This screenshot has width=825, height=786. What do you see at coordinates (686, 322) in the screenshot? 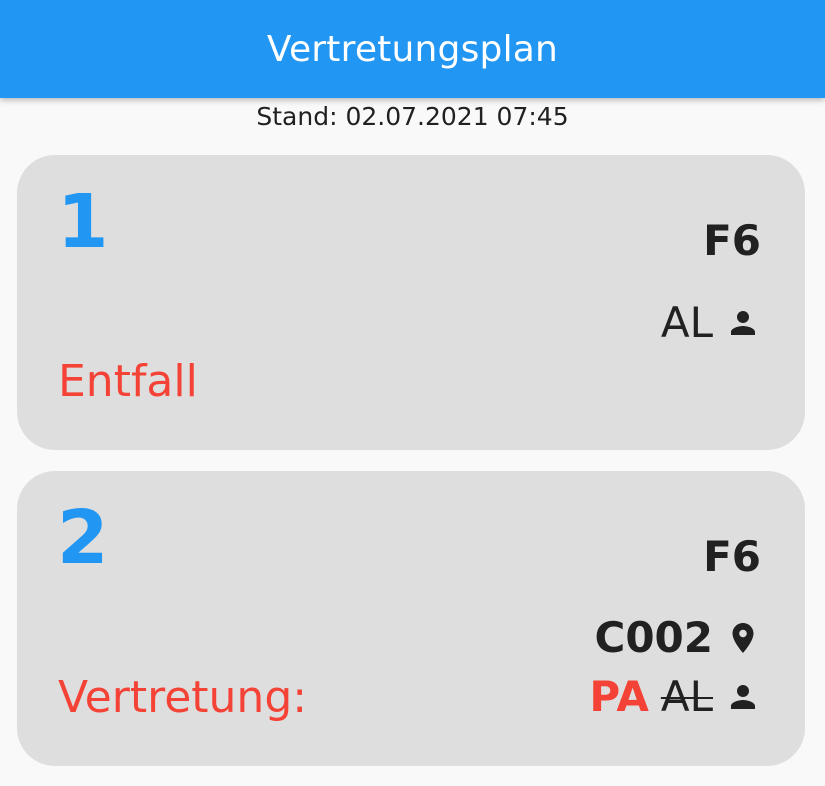
I see `teacher-label: AL` at bounding box center [686, 322].